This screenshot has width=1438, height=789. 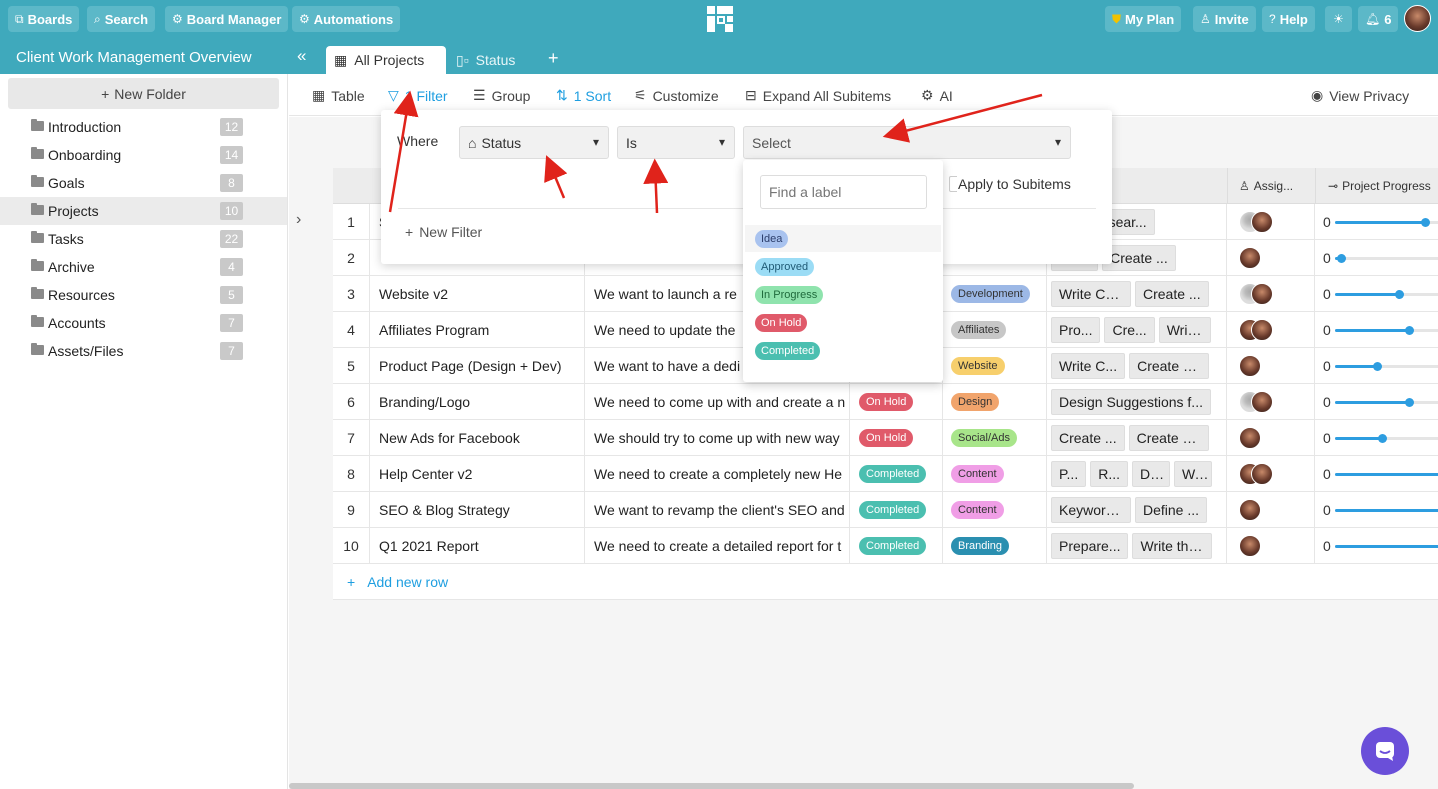 What do you see at coordinates (995, 546) in the screenshot?
I see `tag-cell: Branding` at bounding box center [995, 546].